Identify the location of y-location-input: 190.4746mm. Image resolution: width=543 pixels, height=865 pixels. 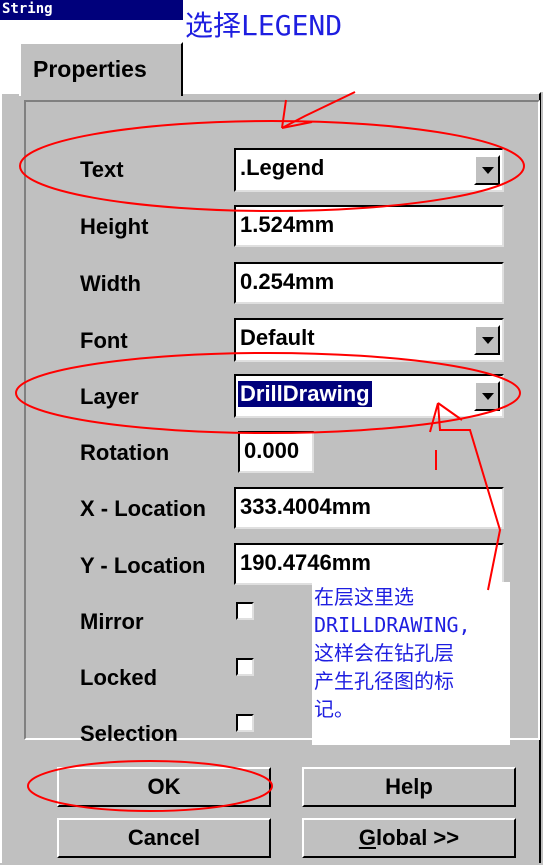
(369, 564).